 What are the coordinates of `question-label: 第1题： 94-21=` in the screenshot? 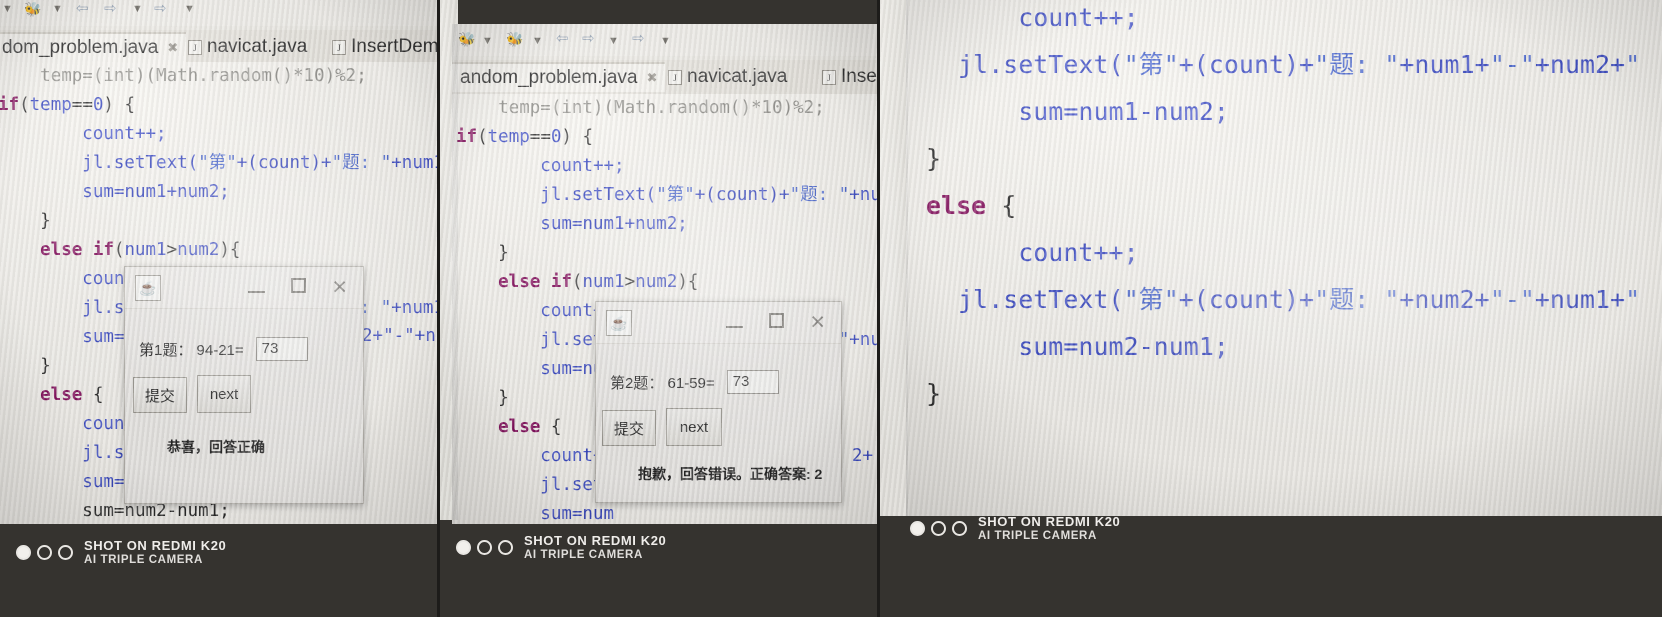 It's located at (191, 350).